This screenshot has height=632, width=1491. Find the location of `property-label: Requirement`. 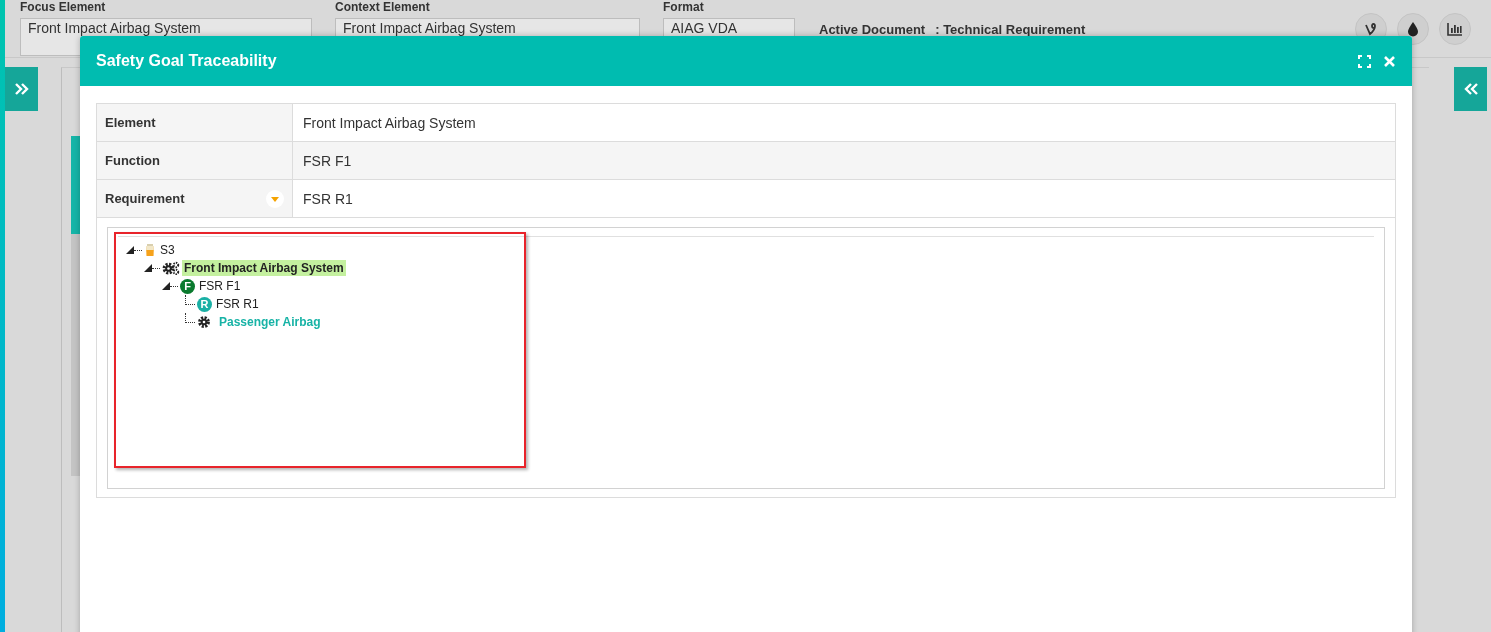

property-label: Requirement is located at coordinates (145, 198).